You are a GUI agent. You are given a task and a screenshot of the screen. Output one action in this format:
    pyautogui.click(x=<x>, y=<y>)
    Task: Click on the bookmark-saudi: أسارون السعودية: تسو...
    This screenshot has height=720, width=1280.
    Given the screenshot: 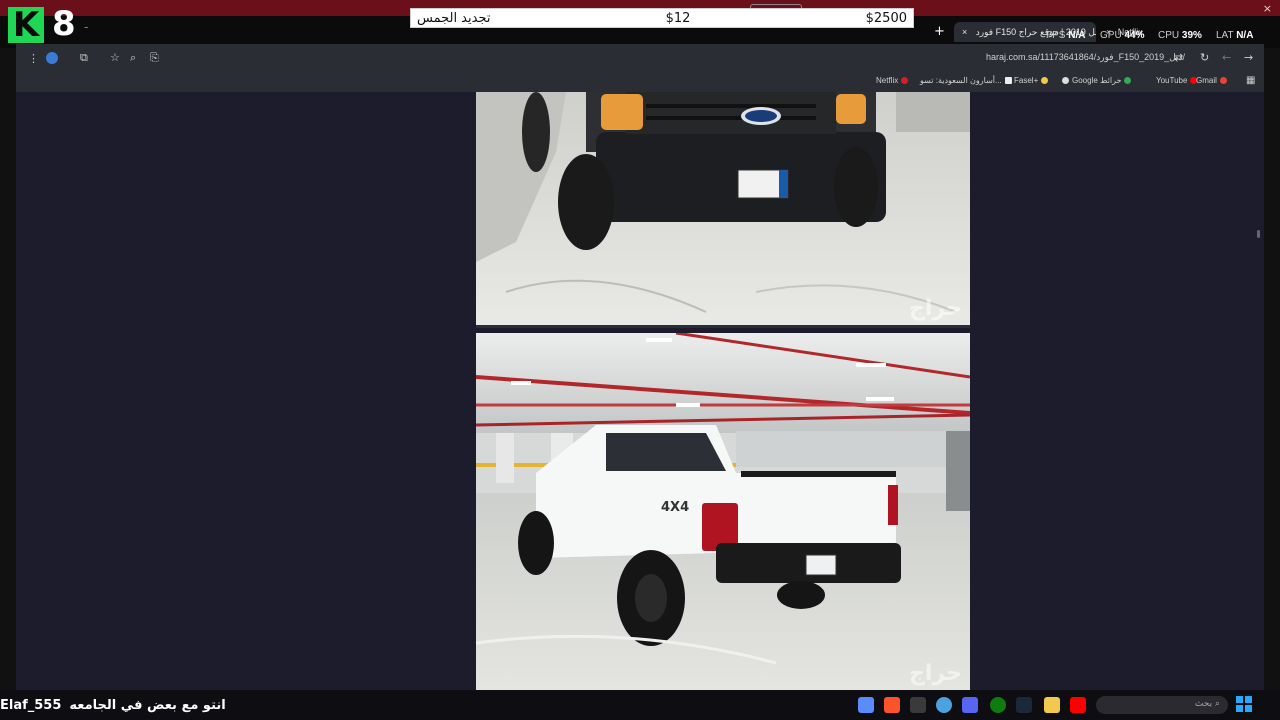 What is the action you would take?
    pyautogui.click(x=966, y=80)
    